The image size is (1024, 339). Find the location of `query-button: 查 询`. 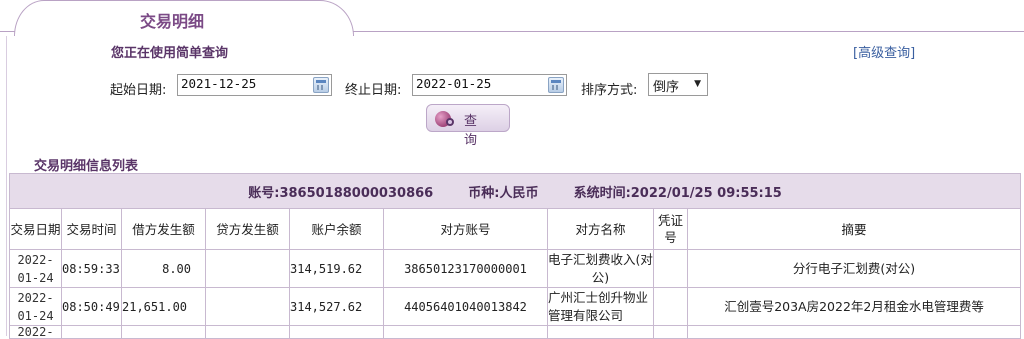

query-button: 查 询 is located at coordinates (468, 126).